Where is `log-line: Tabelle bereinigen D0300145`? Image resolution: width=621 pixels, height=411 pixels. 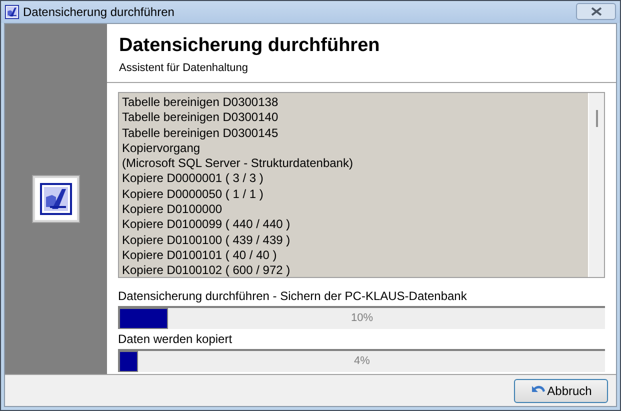
log-line: Tabelle bereinigen D0300145 is located at coordinates (201, 133).